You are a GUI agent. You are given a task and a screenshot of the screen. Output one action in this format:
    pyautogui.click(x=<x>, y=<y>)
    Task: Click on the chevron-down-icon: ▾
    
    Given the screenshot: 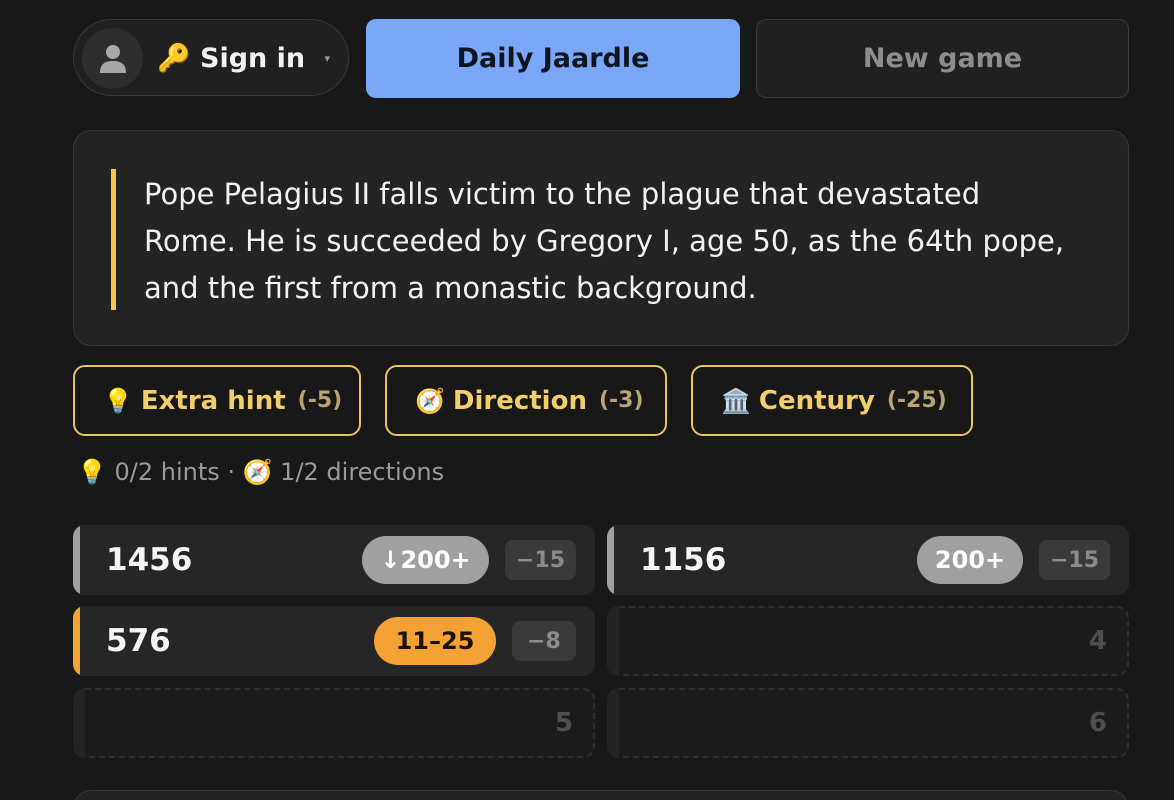 What is the action you would take?
    pyautogui.click(x=327, y=58)
    